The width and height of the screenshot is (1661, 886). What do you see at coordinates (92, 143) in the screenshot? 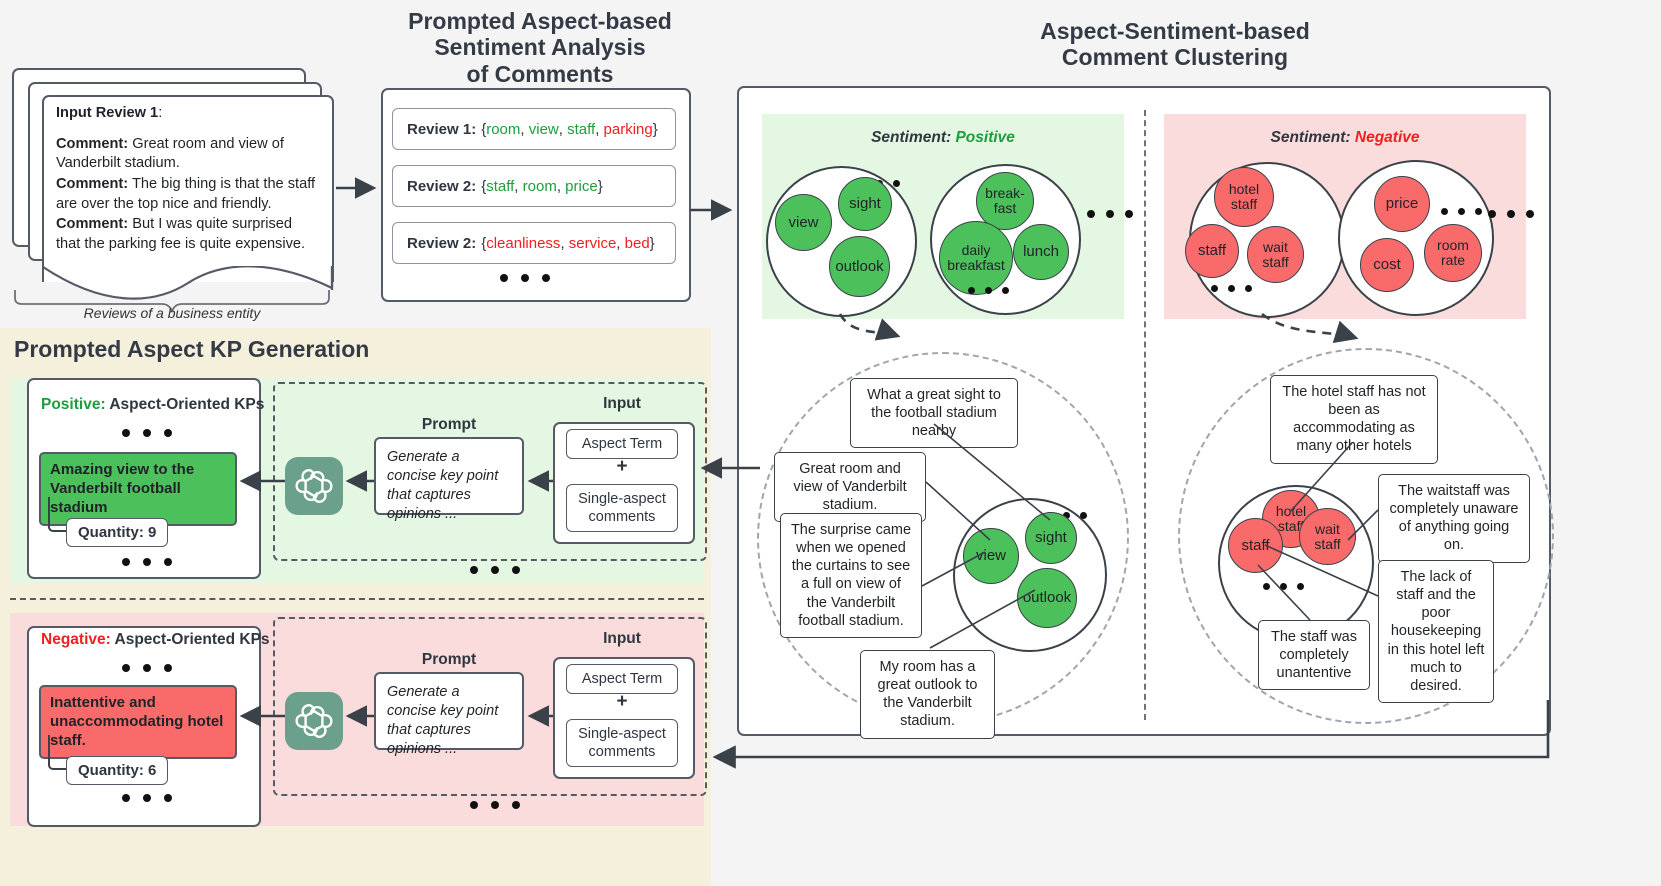
I see `comment-label-1: Comment:` at bounding box center [92, 143].